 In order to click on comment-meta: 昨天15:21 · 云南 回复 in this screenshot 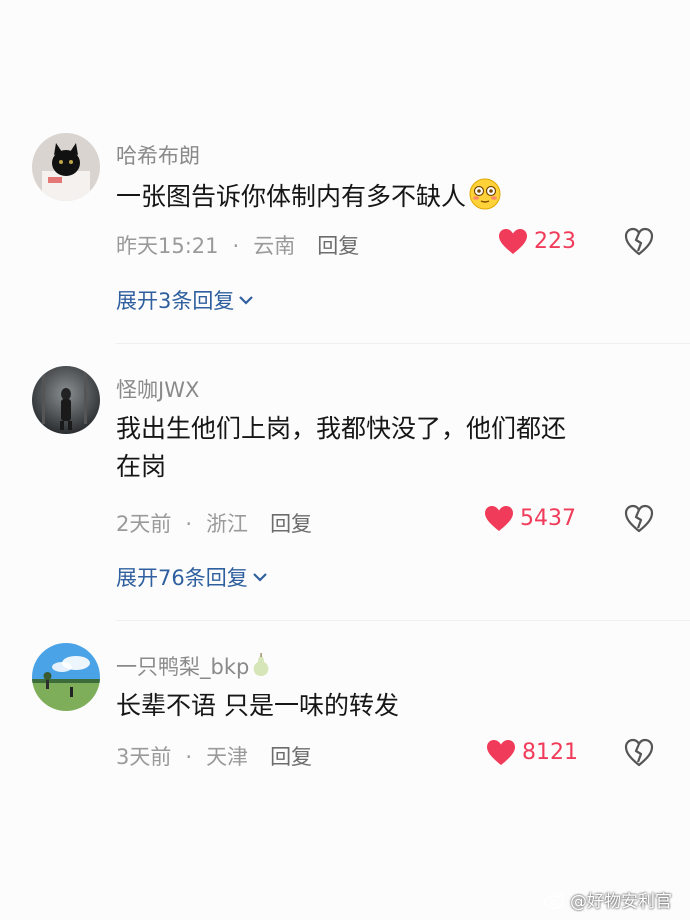, I will do `click(237, 245)`.